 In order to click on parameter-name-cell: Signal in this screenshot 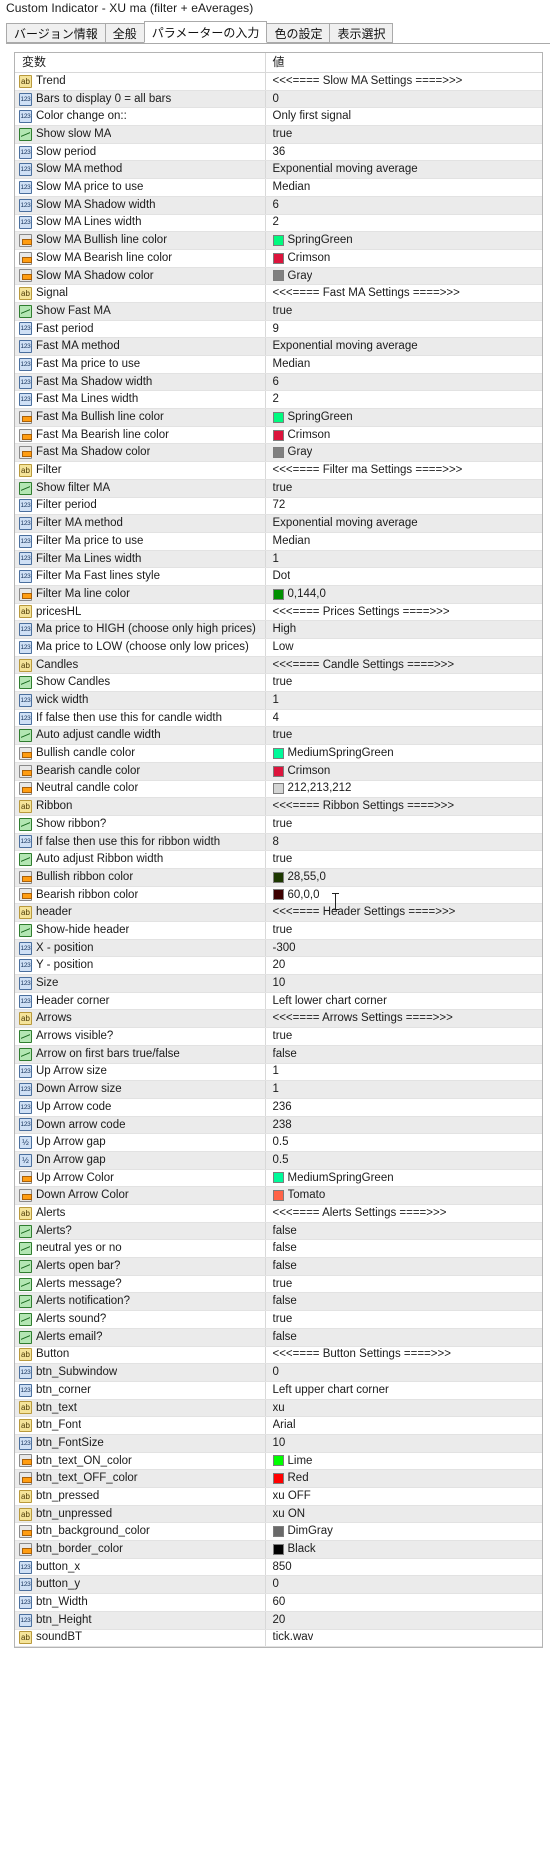, I will do `click(140, 293)`.